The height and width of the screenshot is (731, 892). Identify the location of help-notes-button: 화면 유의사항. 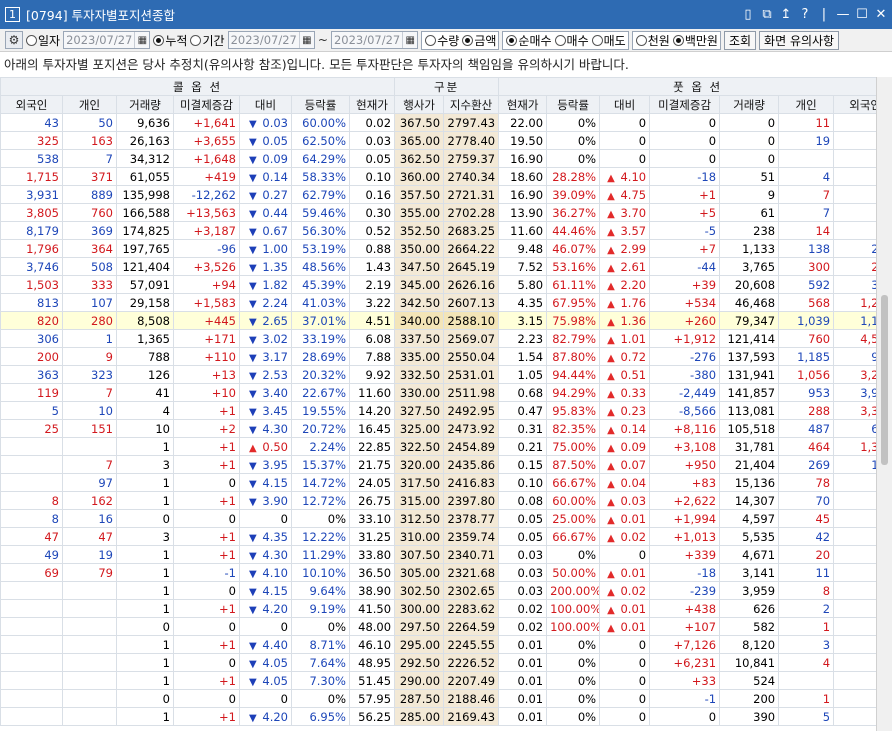
(799, 40).